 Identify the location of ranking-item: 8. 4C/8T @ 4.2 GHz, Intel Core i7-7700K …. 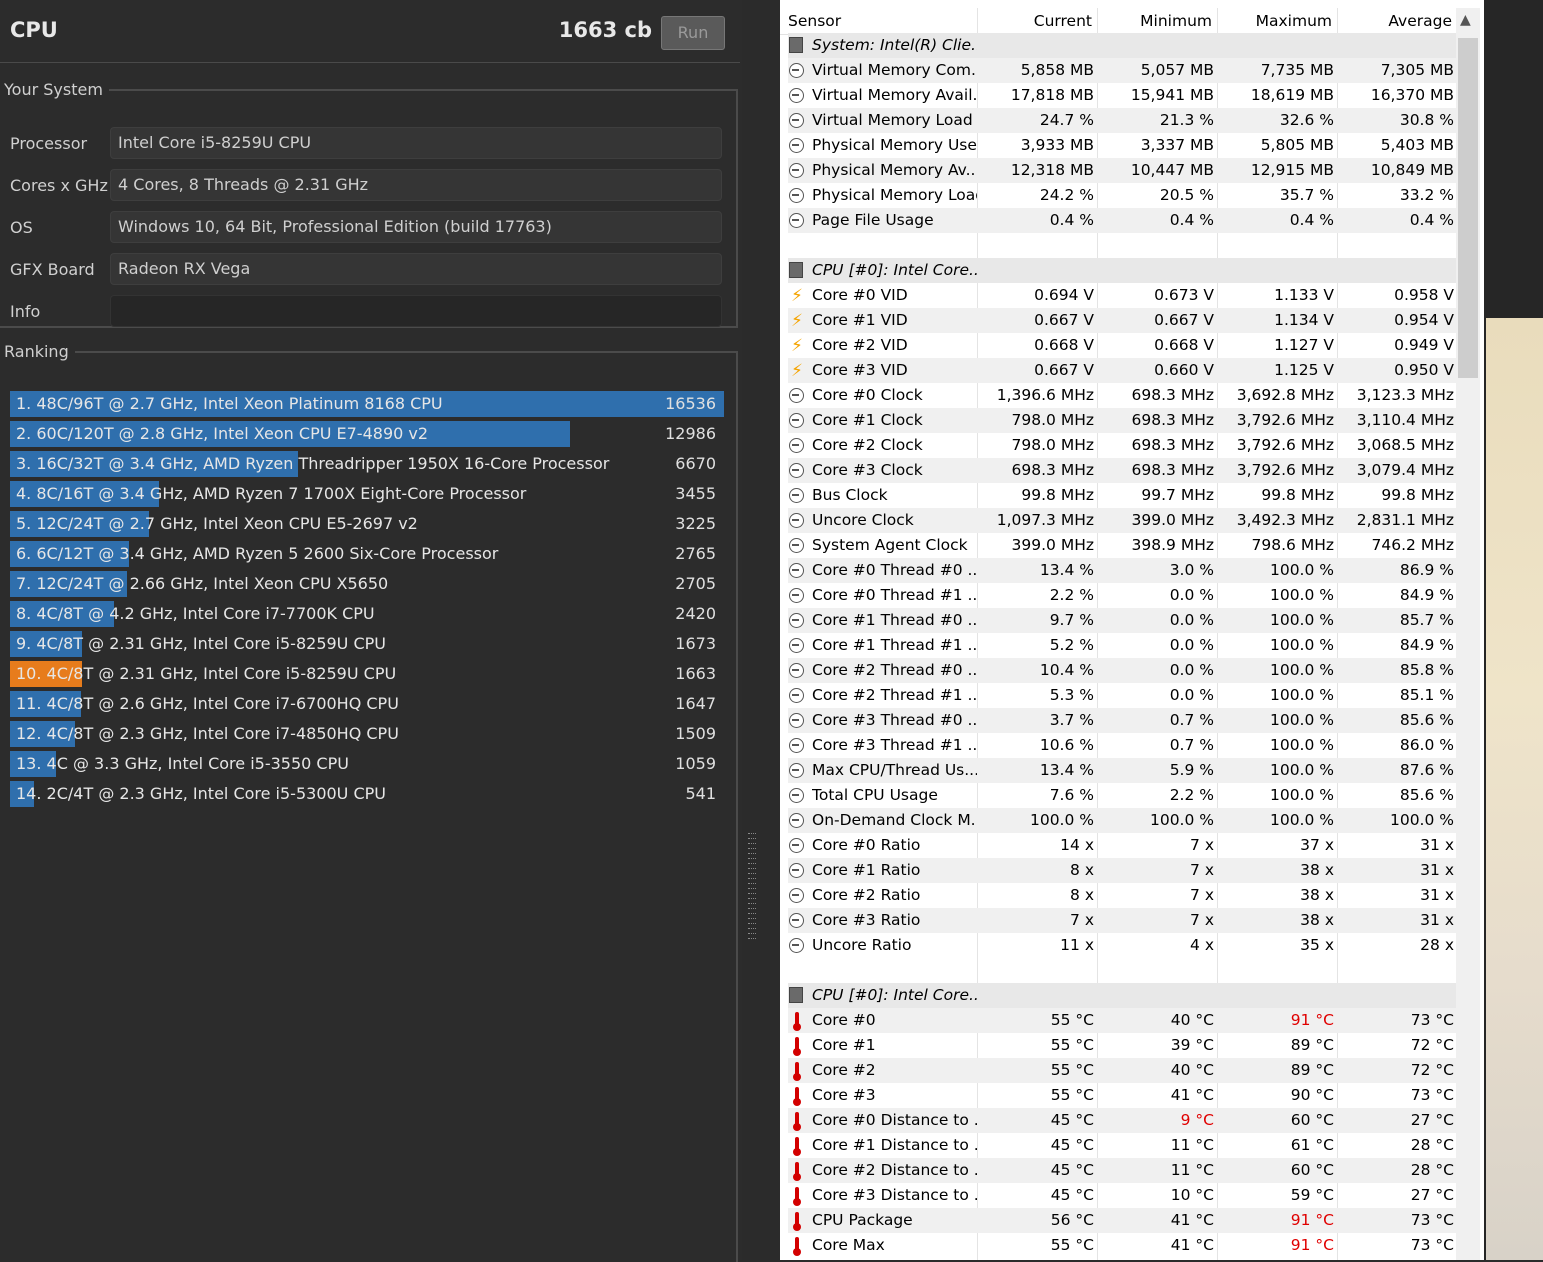
(367, 614).